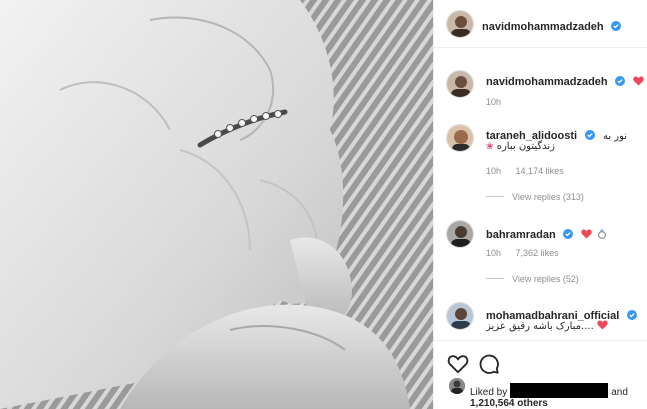  What do you see at coordinates (490, 147) in the screenshot?
I see `tulip-emoji-icon: ❀` at bounding box center [490, 147].